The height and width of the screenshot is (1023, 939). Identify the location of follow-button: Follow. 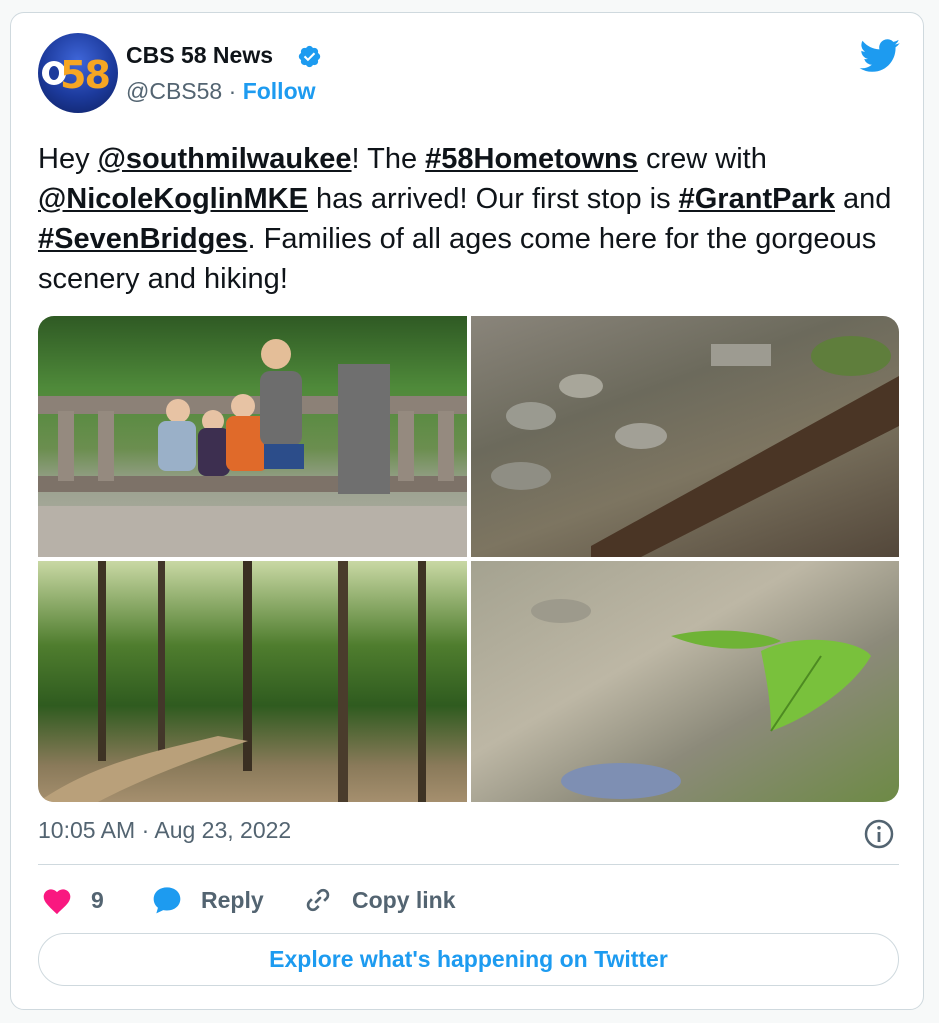
(279, 91).